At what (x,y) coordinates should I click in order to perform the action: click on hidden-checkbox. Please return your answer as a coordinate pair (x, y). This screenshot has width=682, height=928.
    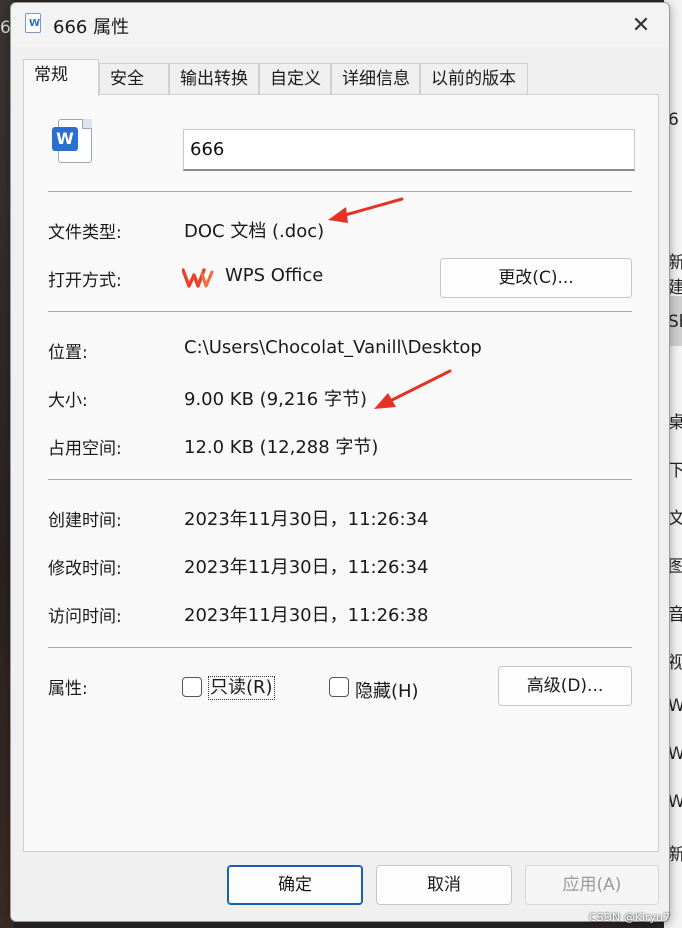
    Looking at the image, I should click on (339, 687).